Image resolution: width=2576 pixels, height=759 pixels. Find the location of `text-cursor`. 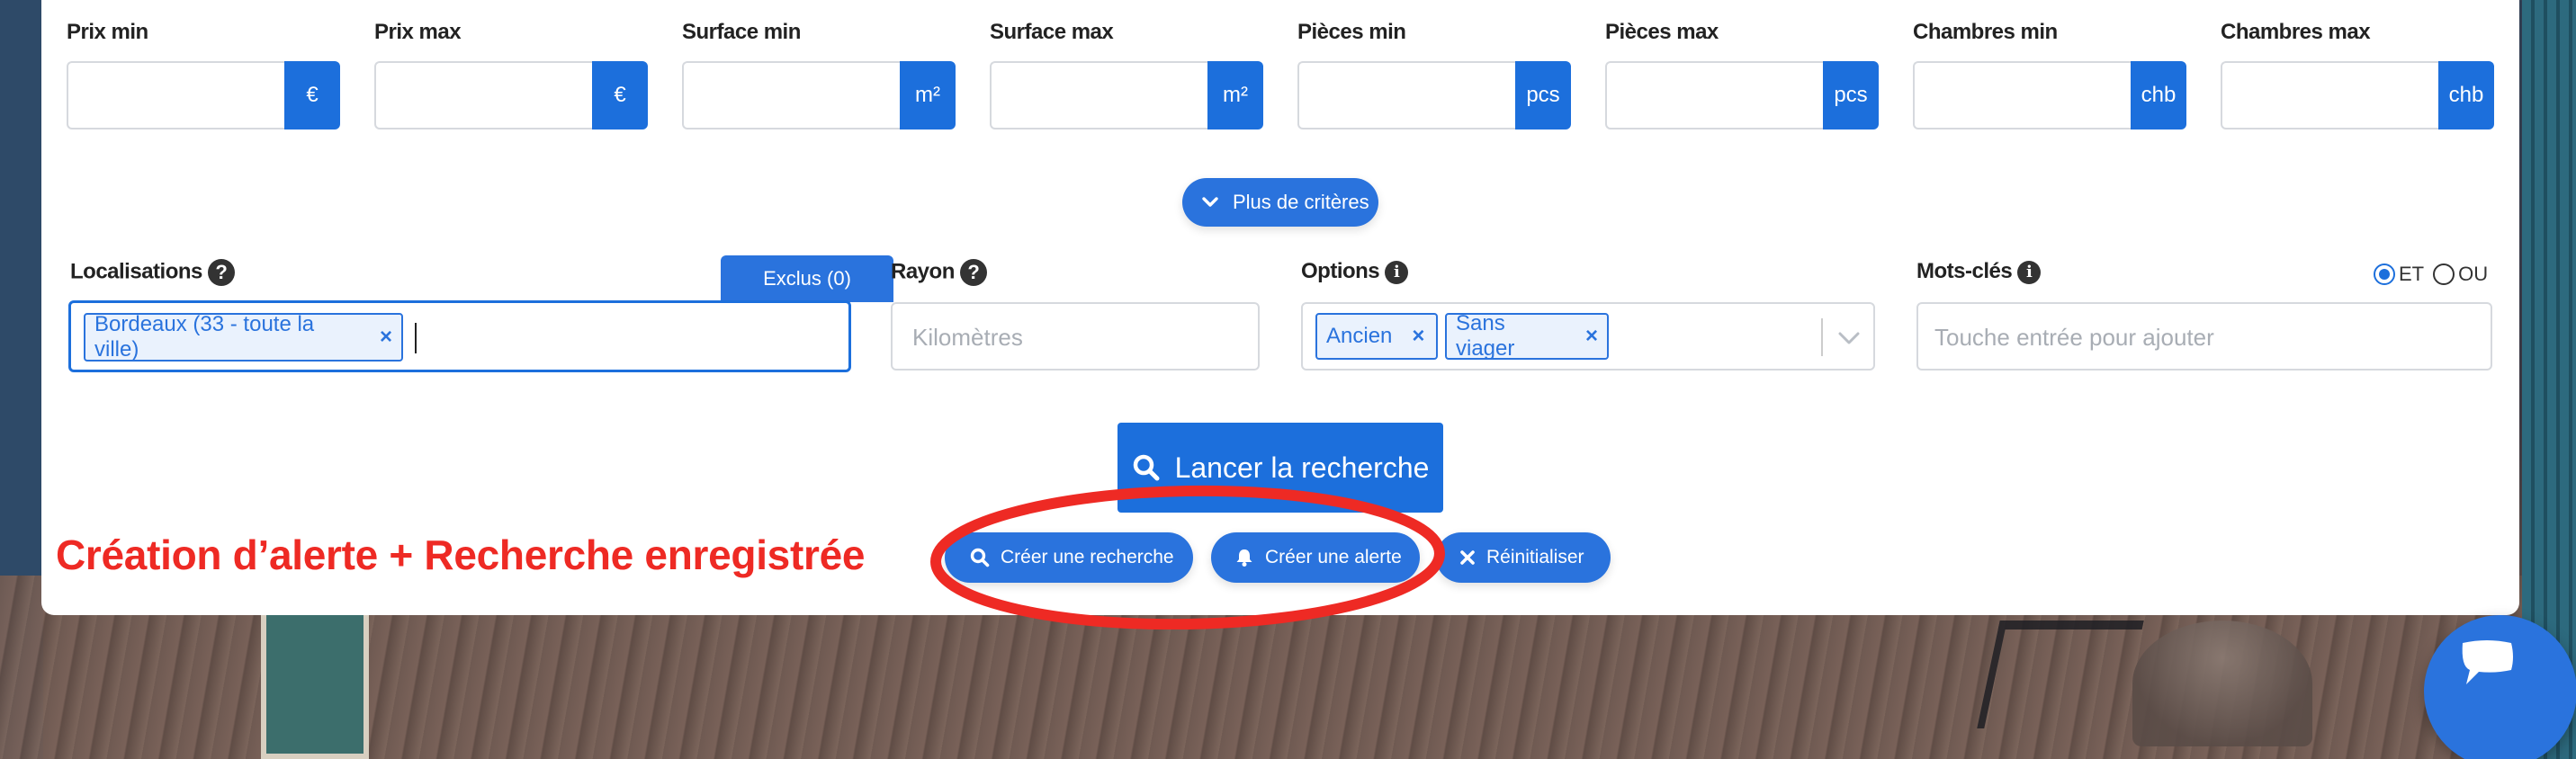

text-cursor is located at coordinates (416, 338).